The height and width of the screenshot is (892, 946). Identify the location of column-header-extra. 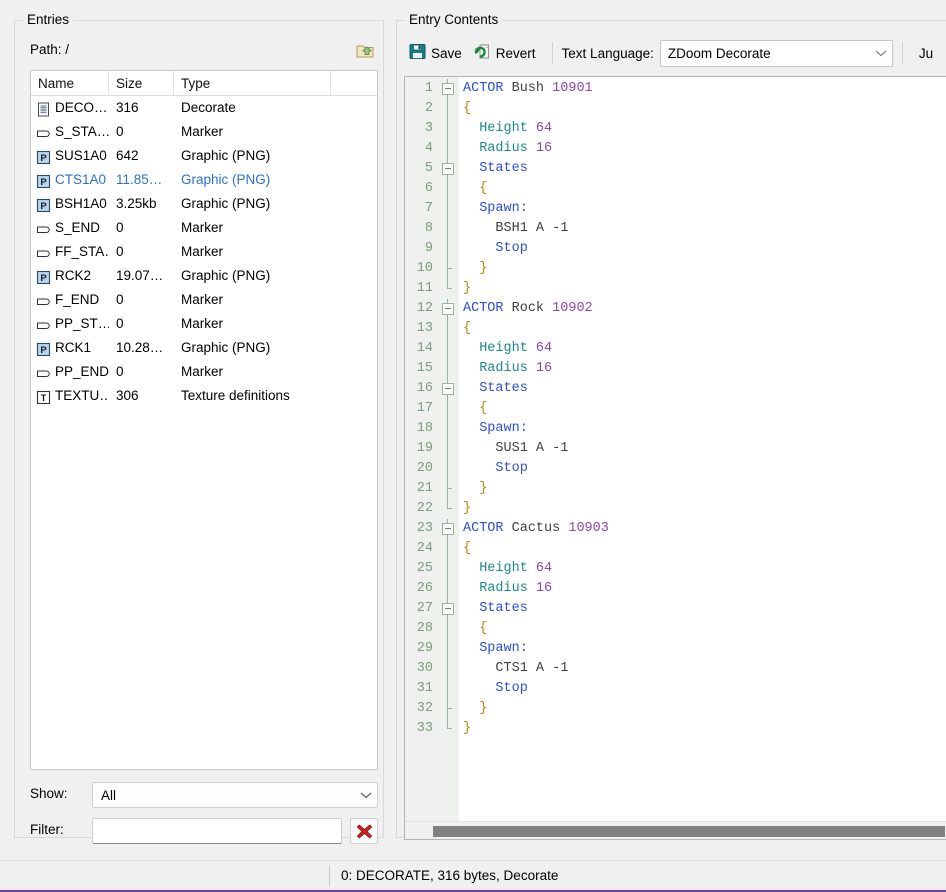
(354, 83).